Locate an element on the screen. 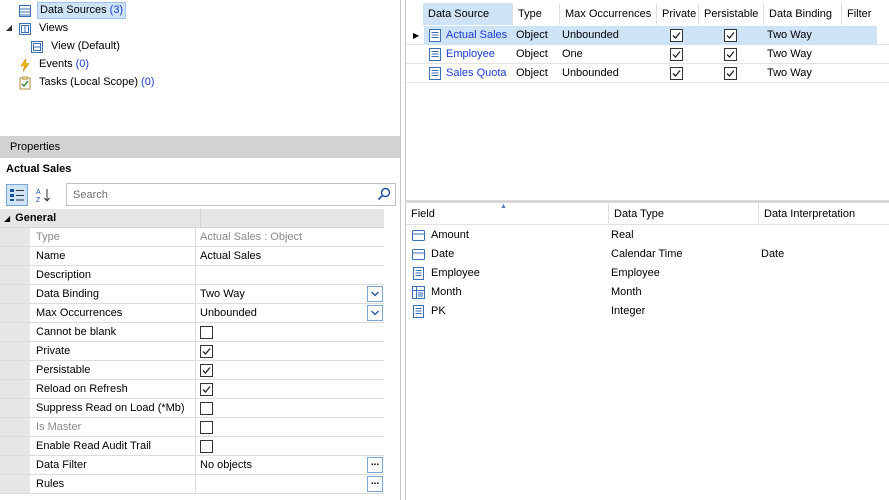  column-header-filter: Filter is located at coordinates (865, 14).